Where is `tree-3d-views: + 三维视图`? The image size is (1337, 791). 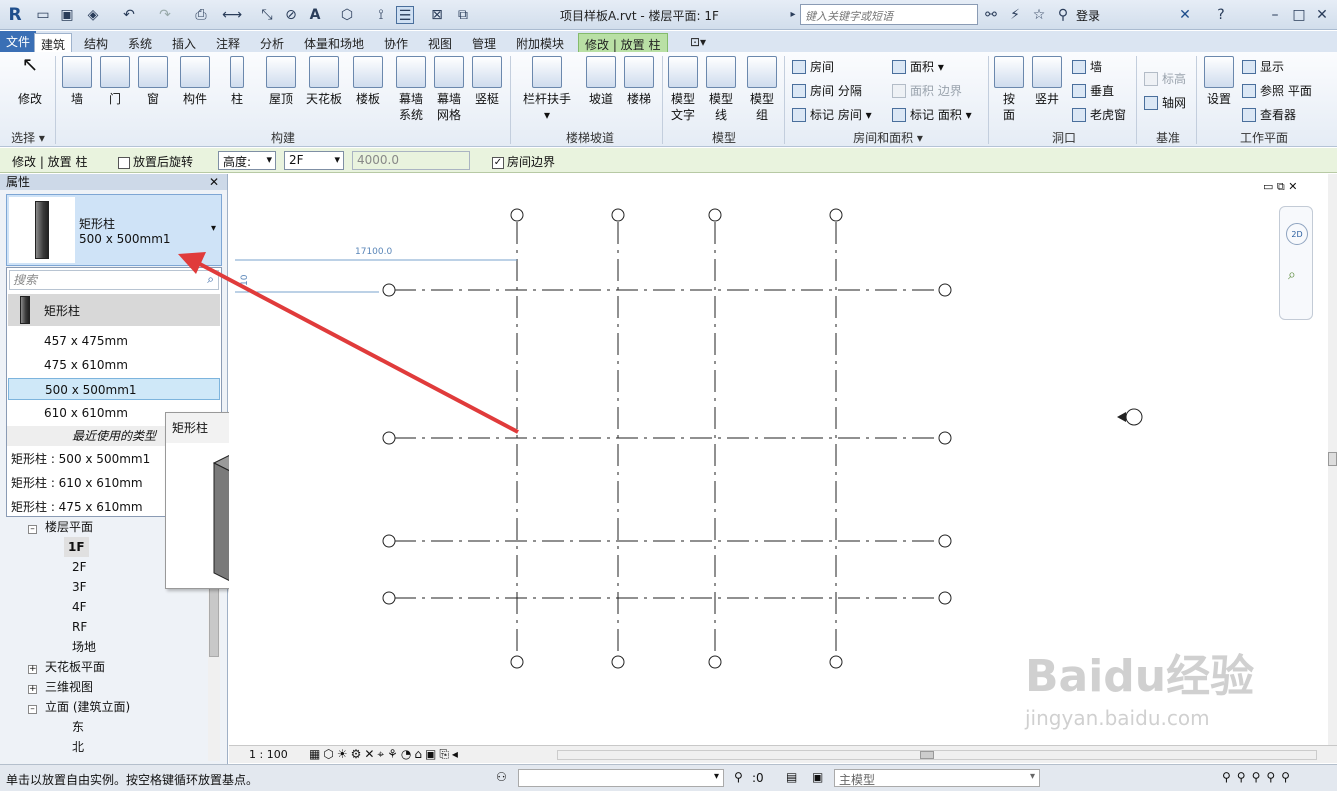 tree-3d-views: + 三维视图 is located at coordinates (60, 687).